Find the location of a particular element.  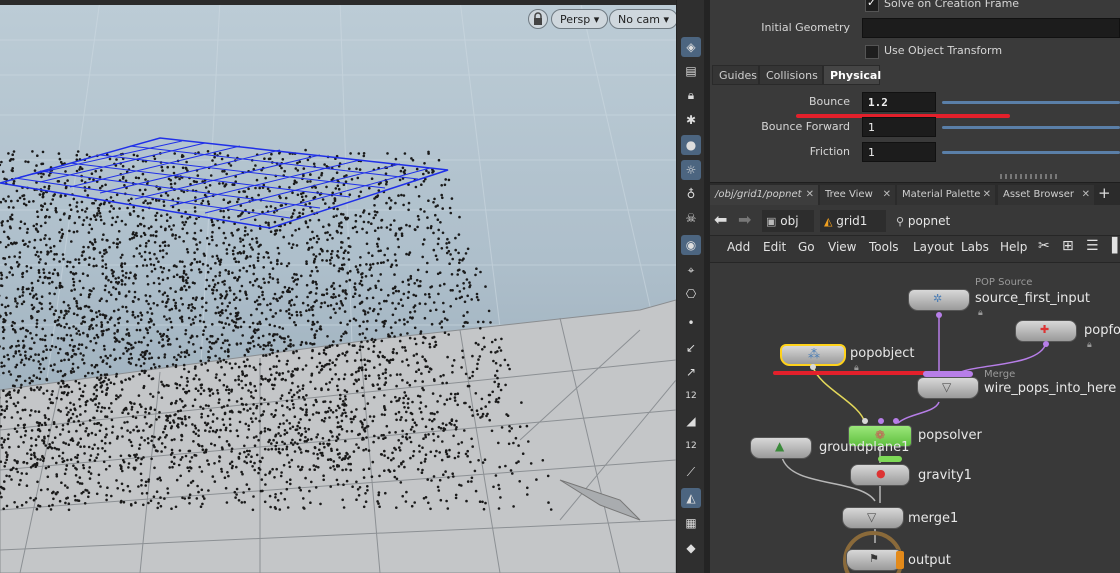

perspective-menu-button: Persp ▾ is located at coordinates (580, 19).